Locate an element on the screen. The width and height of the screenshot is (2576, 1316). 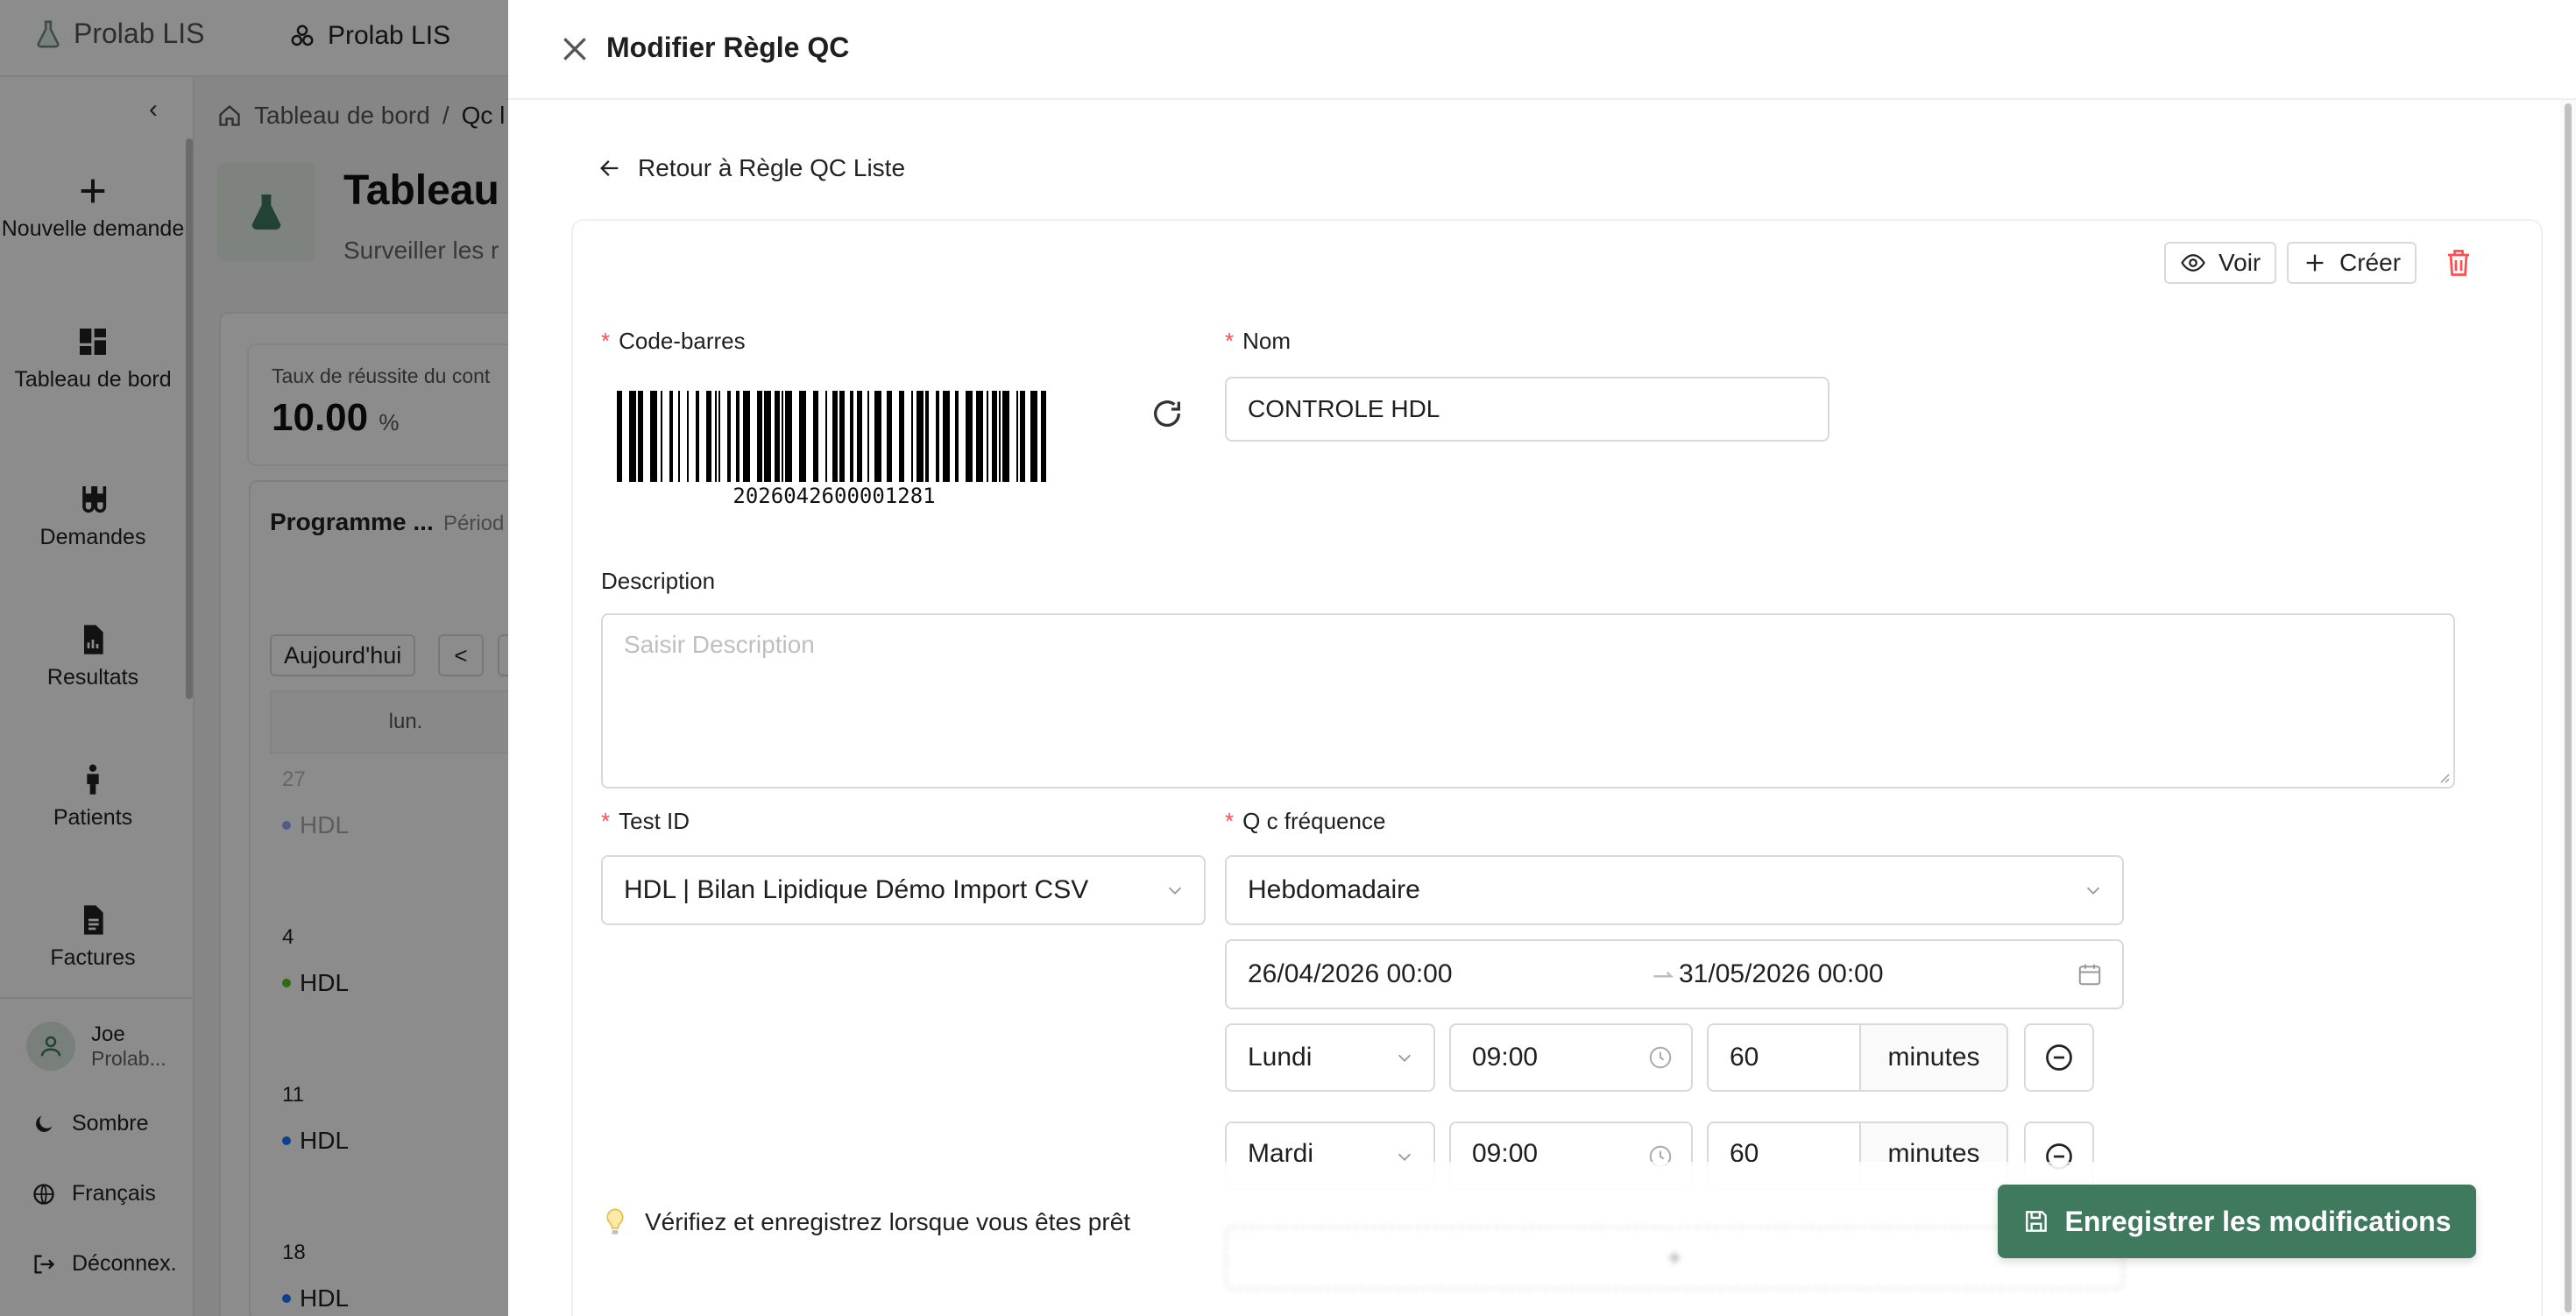
date-range-picker: 26/04/2026 00:00 31/05/2026 00:00 is located at coordinates (1674, 974).